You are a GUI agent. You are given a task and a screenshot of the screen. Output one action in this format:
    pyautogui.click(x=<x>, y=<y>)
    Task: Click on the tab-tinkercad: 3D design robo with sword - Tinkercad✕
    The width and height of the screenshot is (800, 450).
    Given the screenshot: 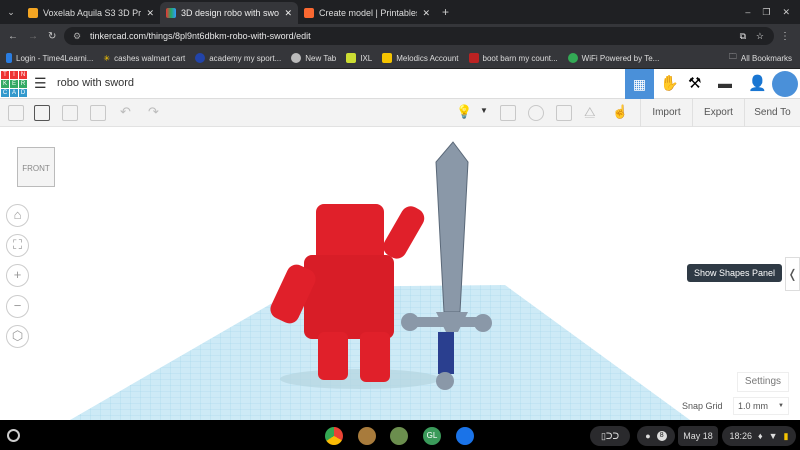 What is the action you would take?
    pyautogui.click(x=229, y=13)
    